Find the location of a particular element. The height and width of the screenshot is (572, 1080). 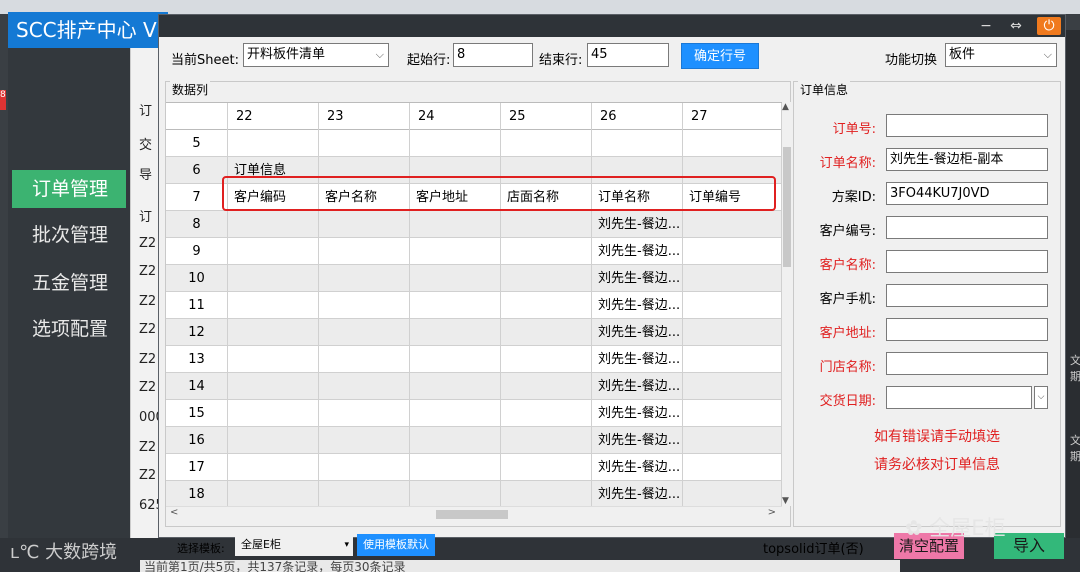

column-header: 22 is located at coordinates (273, 116).